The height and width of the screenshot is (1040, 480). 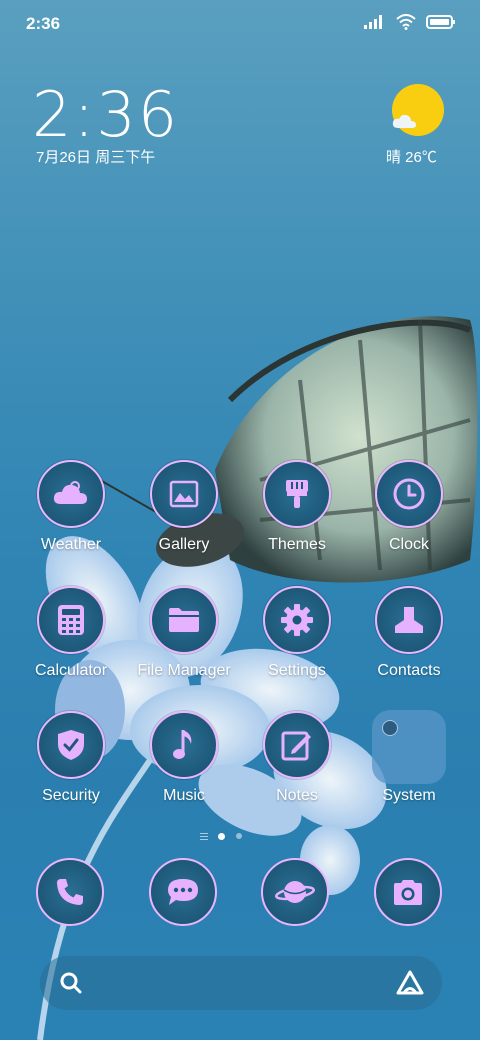 I want to click on shield-icon, so click(x=71, y=745).